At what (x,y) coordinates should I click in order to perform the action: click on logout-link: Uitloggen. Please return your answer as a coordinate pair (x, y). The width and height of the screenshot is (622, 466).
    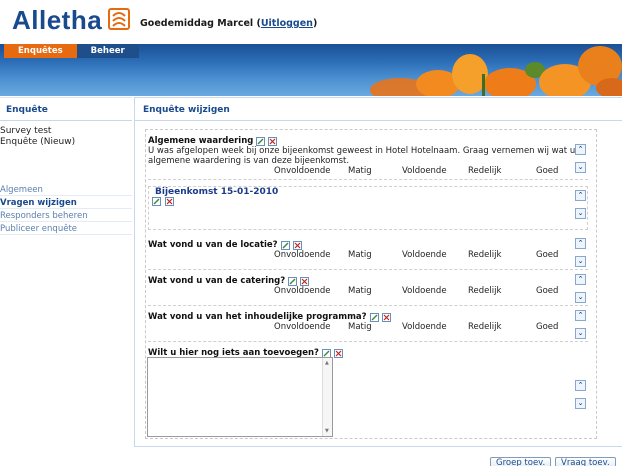
    Looking at the image, I should click on (287, 23).